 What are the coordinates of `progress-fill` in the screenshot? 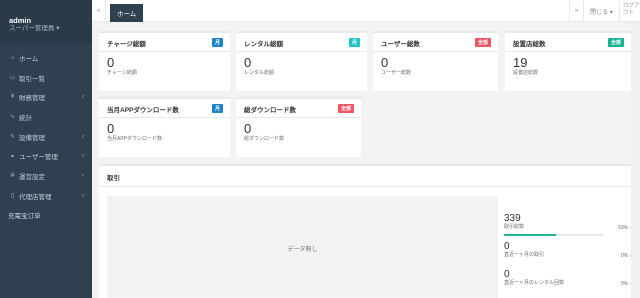 It's located at (530, 235).